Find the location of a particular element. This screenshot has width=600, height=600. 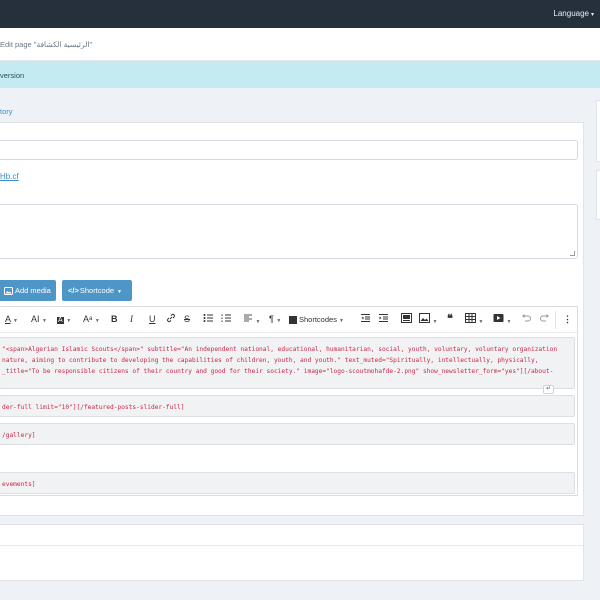

bullet-list-icon is located at coordinates (208, 318).